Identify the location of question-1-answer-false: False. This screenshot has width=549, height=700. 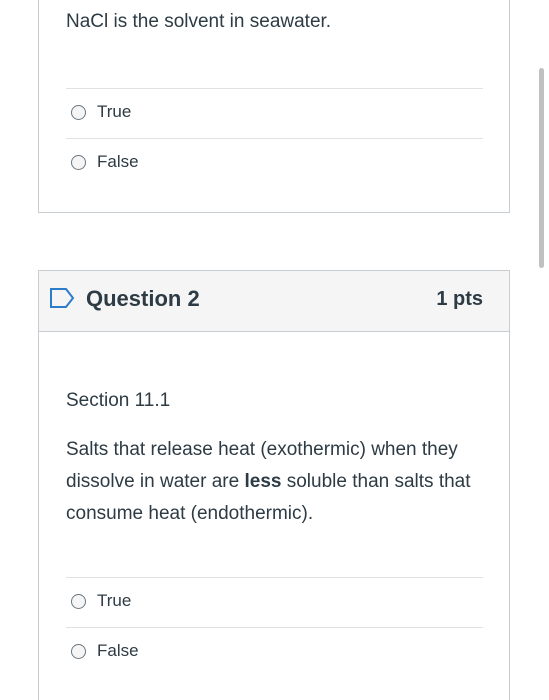
(105, 162).